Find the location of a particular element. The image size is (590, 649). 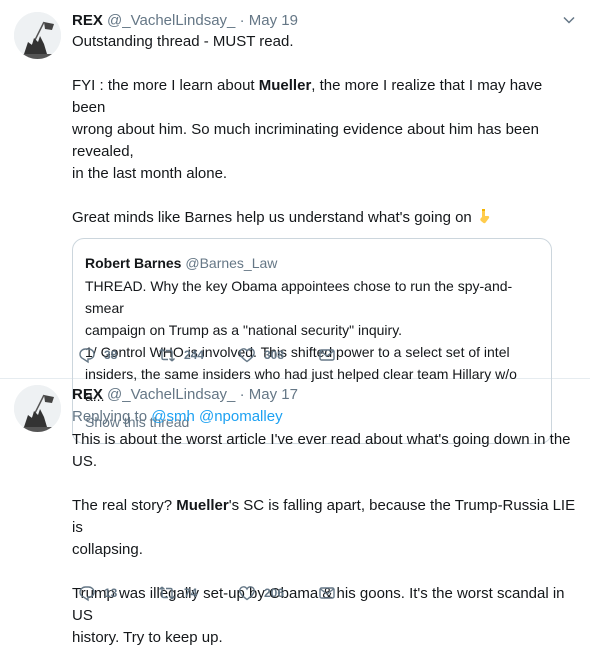

retweet-button: 244 is located at coordinates (198, 355).